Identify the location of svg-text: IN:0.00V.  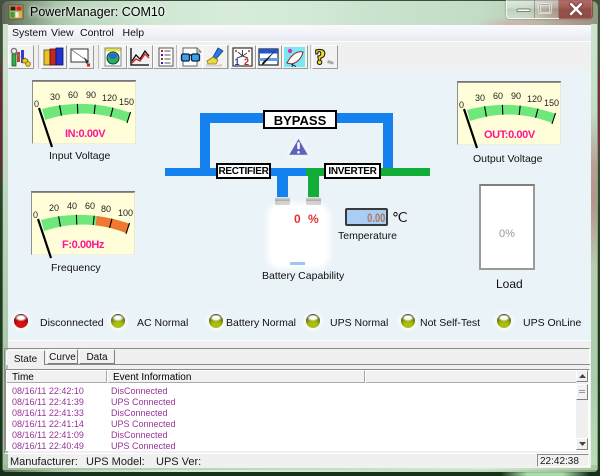
(85, 134).